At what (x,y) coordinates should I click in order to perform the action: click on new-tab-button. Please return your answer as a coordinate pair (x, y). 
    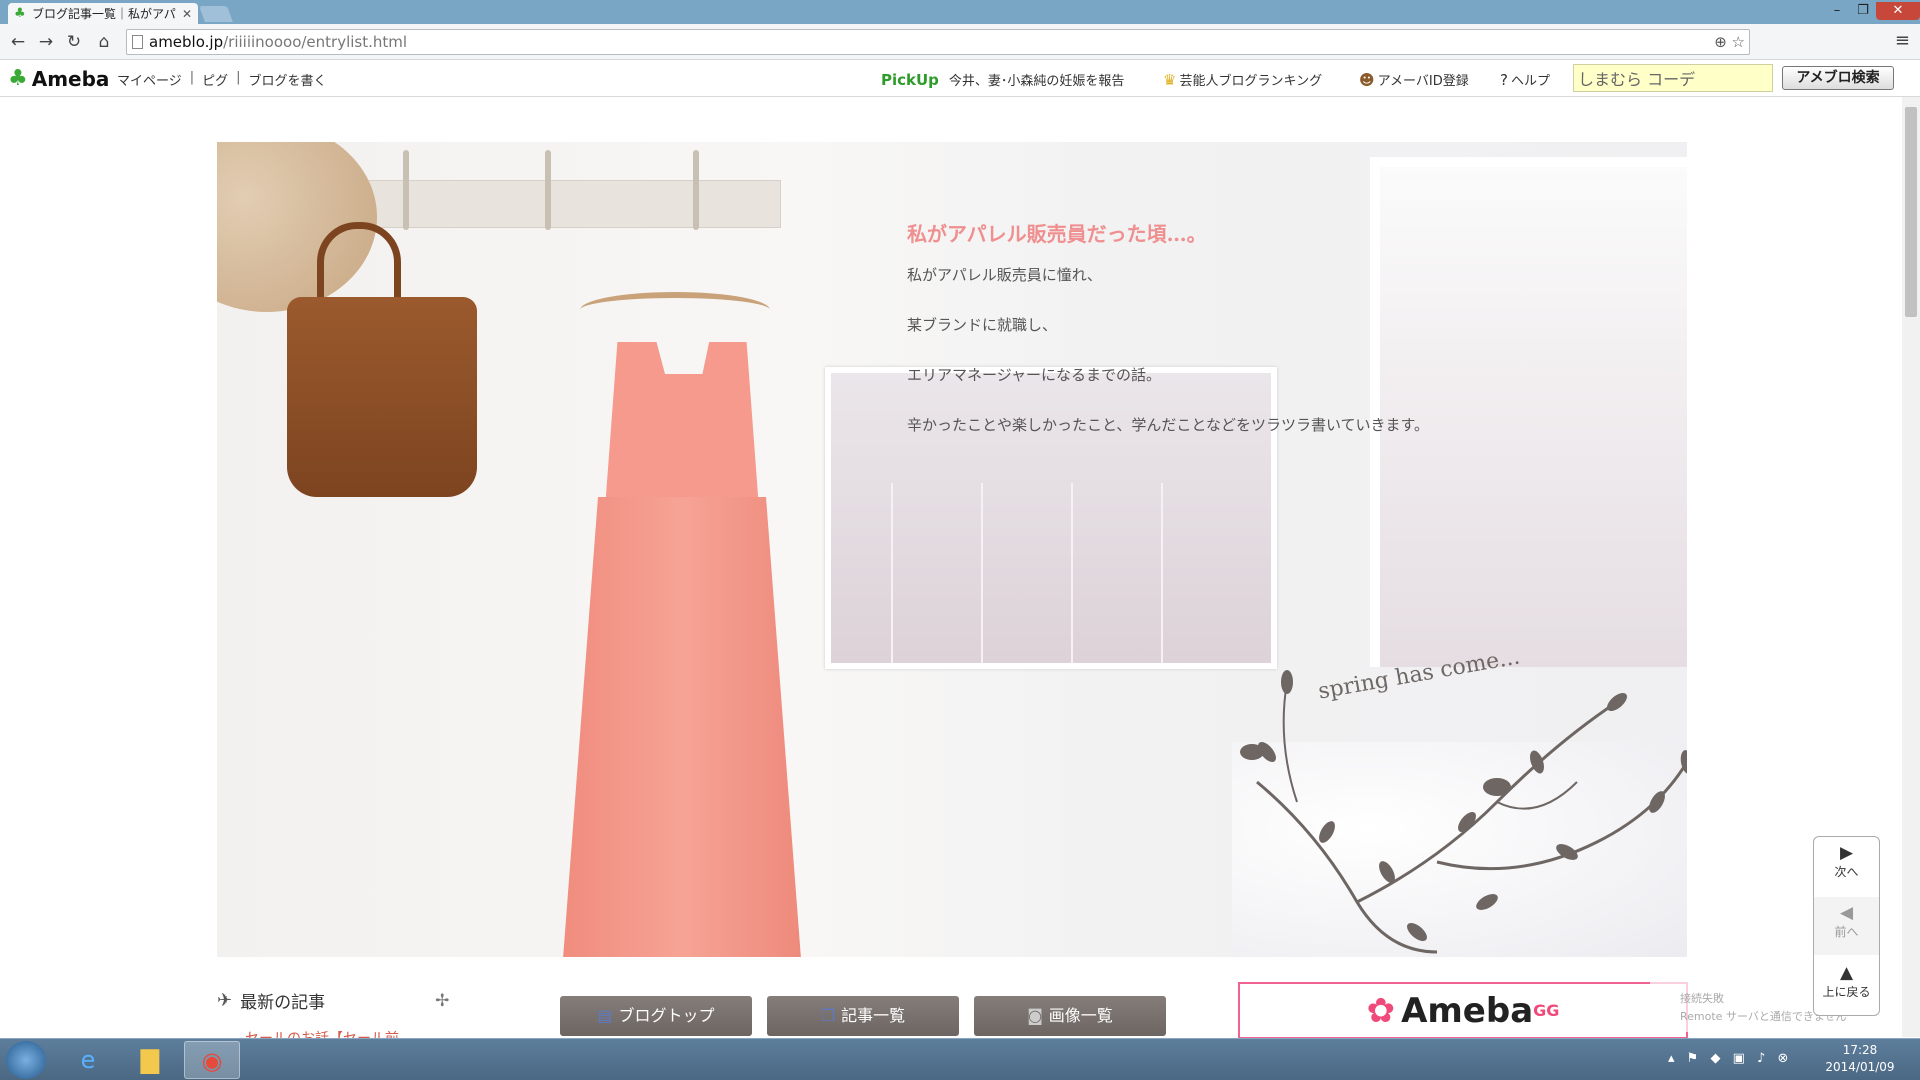
    Looking at the image, I should click on (216, 14).